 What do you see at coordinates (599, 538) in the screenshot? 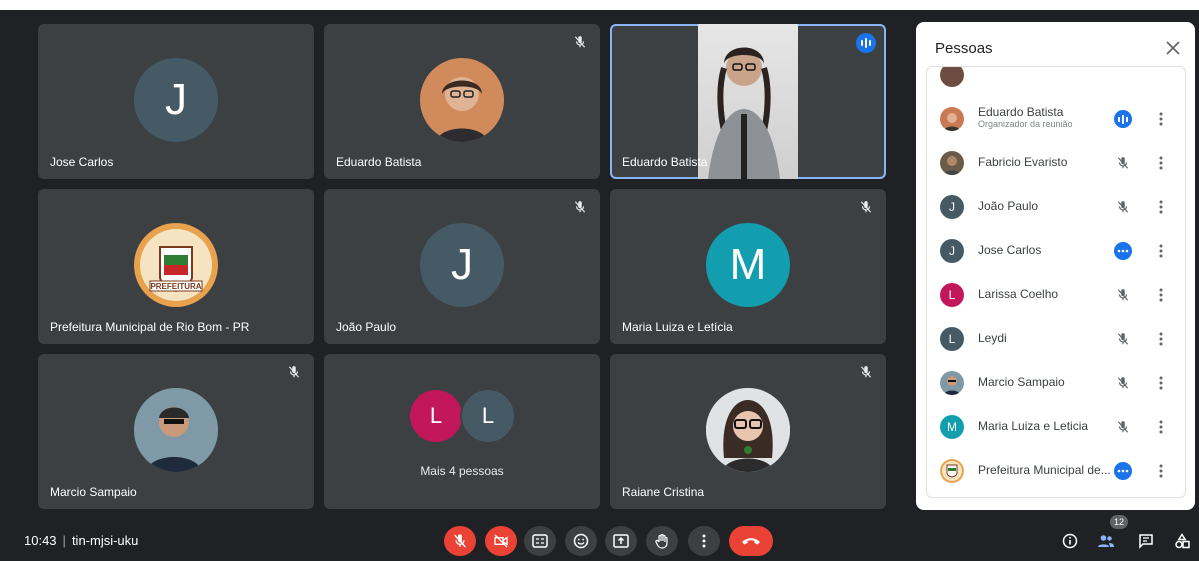
I see `bottom-bar: 10:43 | tin-mjsi-uku 12` at bounding box center [599, 538].